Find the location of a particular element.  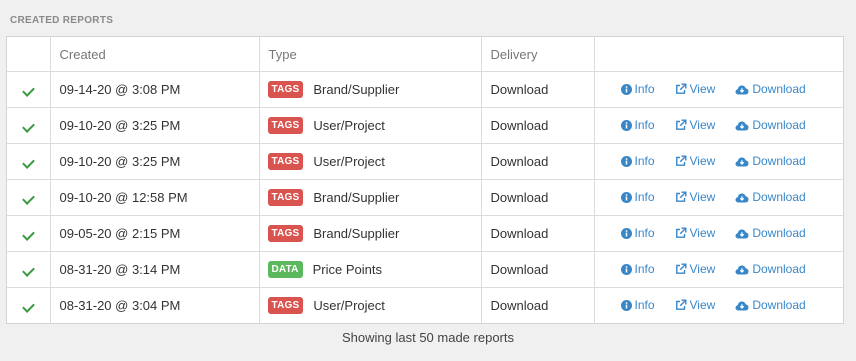

created-cell: 08-31-20 @ 3:04 PM is located at coordinates (155, 305).